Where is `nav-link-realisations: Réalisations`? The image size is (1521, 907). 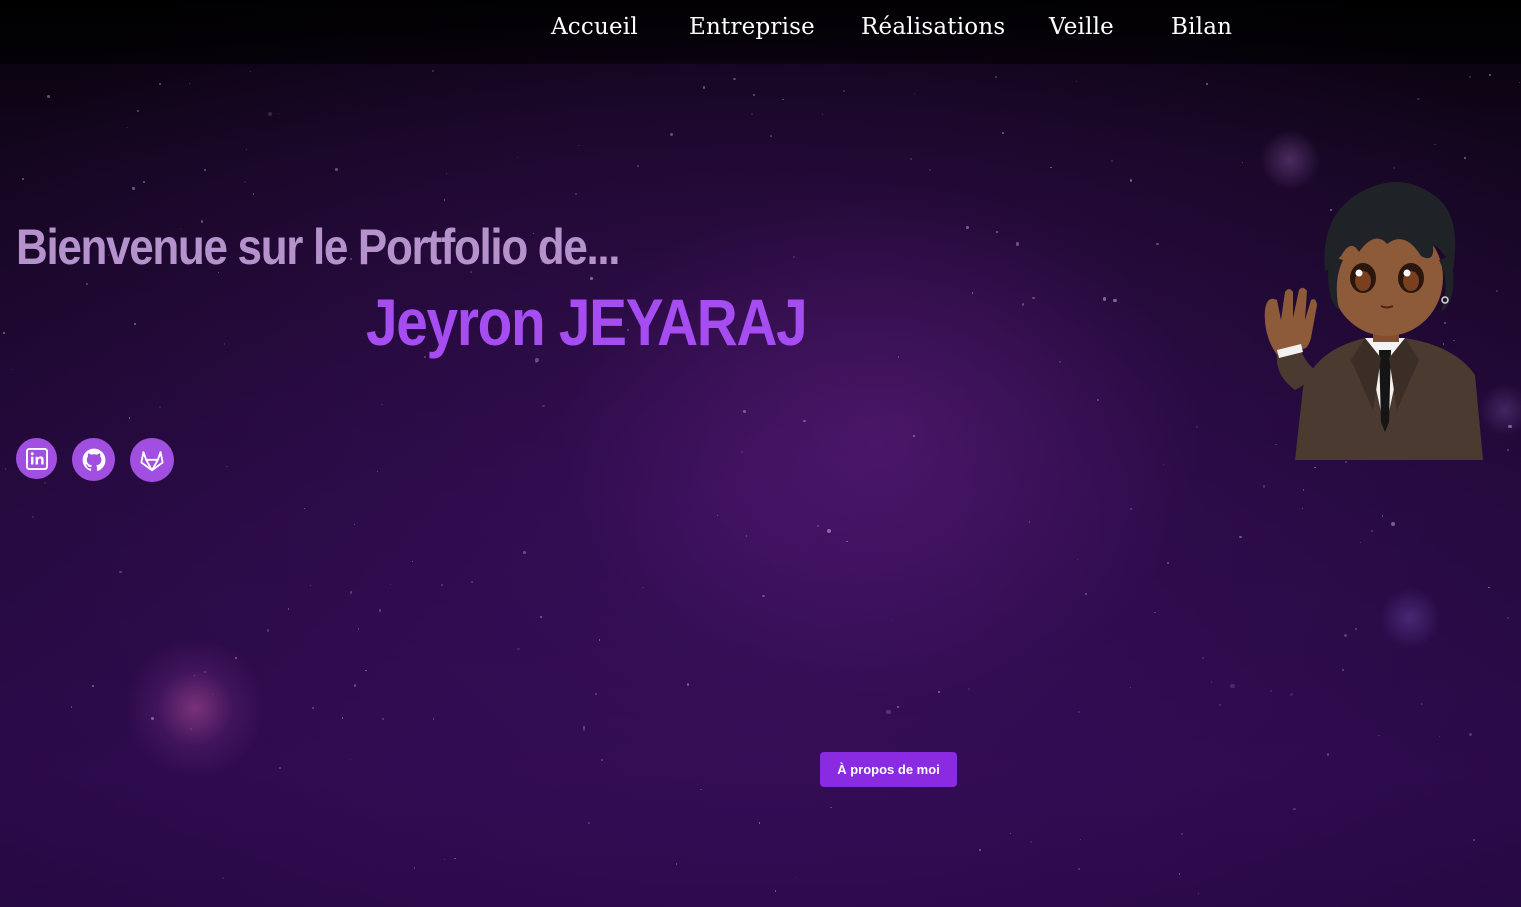 nav-link-realisations: Réalisations is located at coordinates (933, 27).